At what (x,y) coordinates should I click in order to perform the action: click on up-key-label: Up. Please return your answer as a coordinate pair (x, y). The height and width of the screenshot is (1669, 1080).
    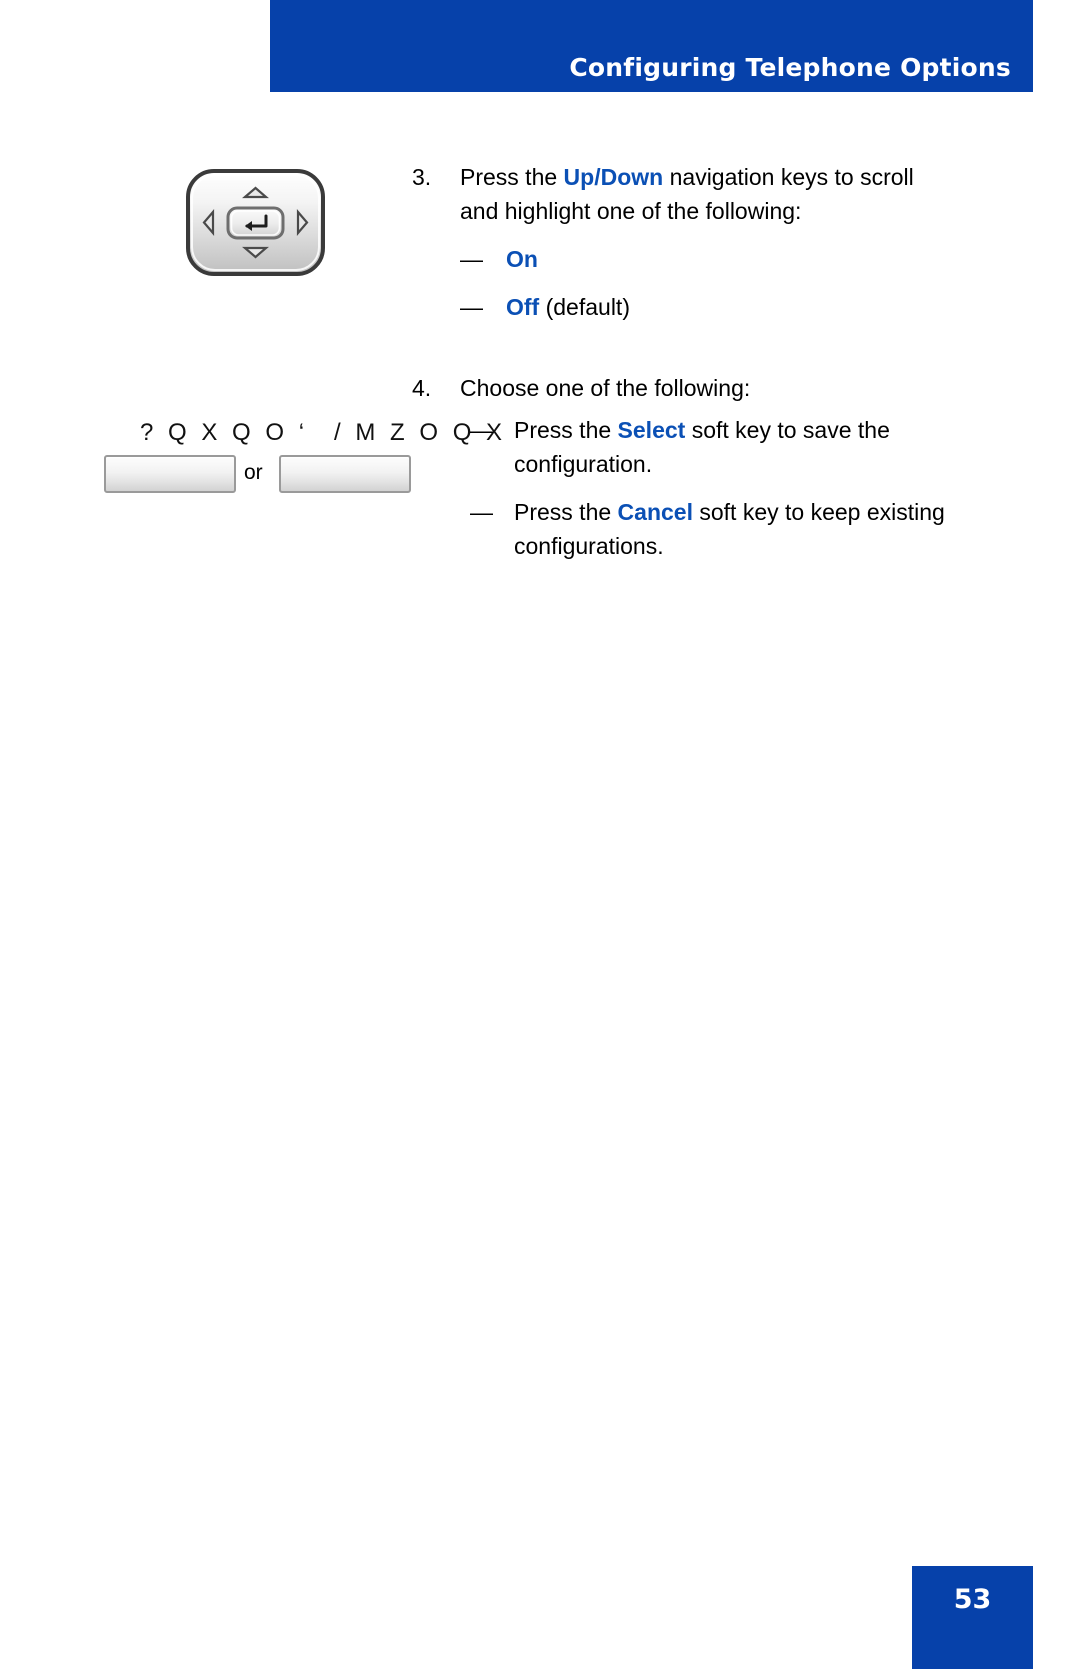
    Looking at the image, I should click on (579, 177).